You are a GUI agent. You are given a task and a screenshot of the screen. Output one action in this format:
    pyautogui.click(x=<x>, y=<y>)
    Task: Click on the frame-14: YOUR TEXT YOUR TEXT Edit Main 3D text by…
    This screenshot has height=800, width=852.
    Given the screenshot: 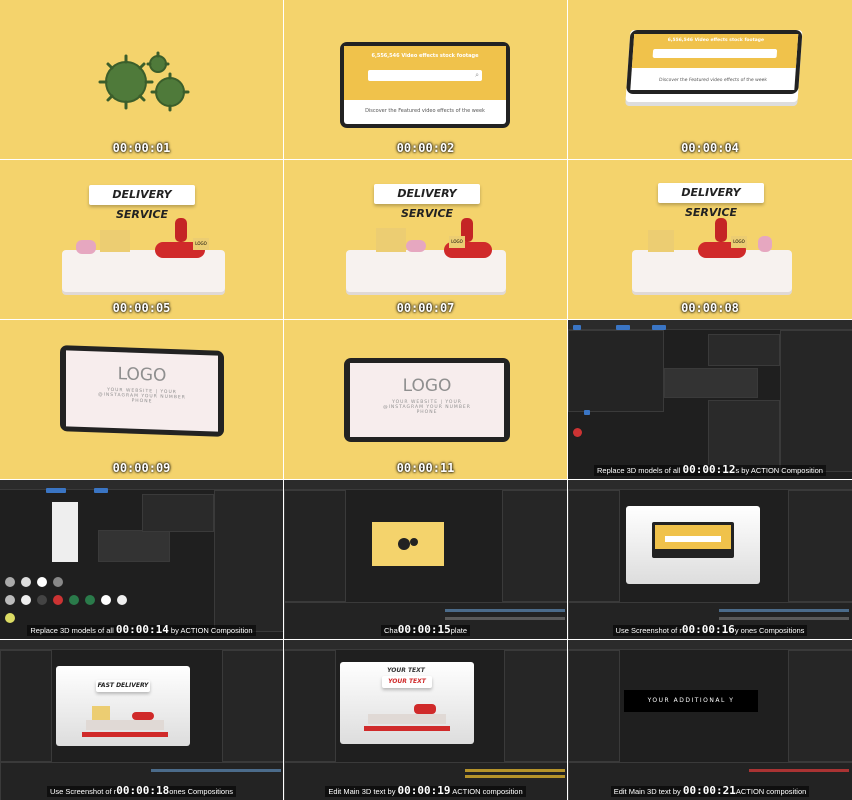 What is the action you would take?
    pyautogui.click(x=425, y=720)
    